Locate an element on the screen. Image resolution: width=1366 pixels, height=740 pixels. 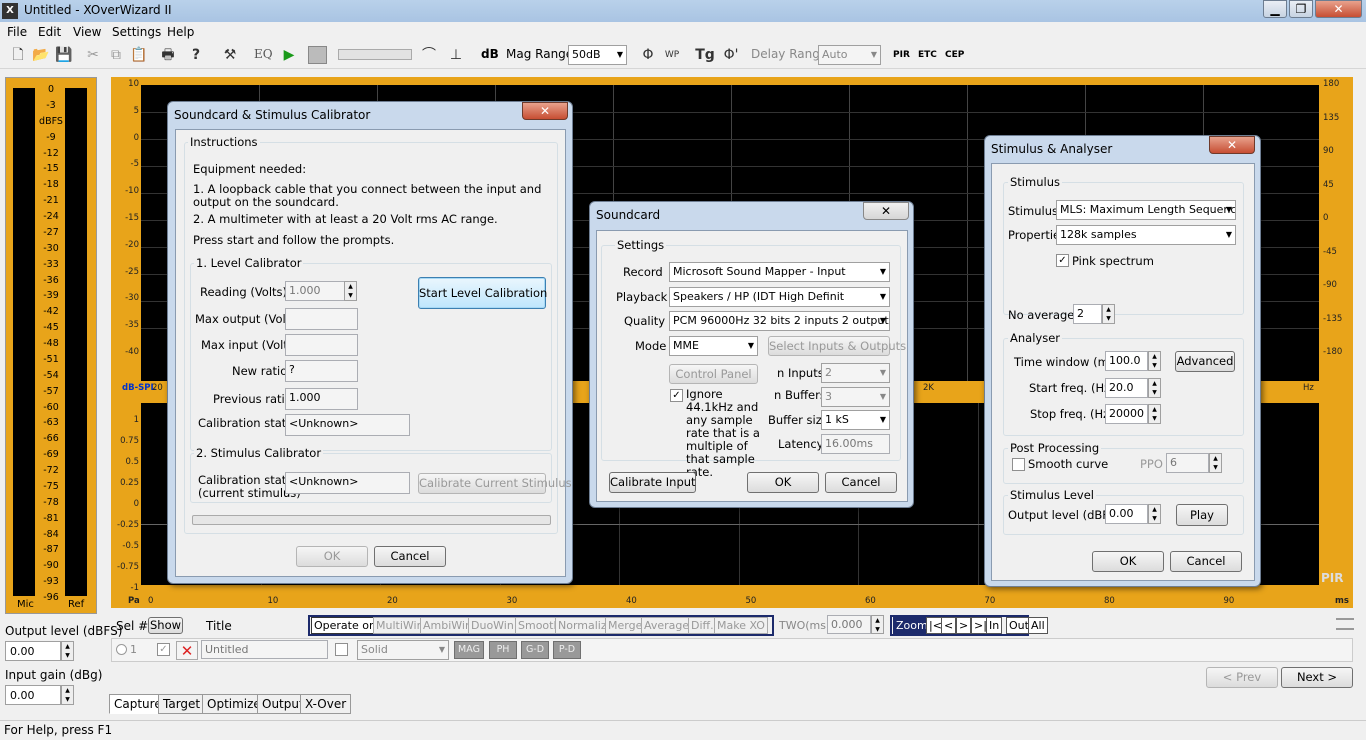
stim-output-level-spinner: ▲ ▼ is located at coordinates (1154, 514).